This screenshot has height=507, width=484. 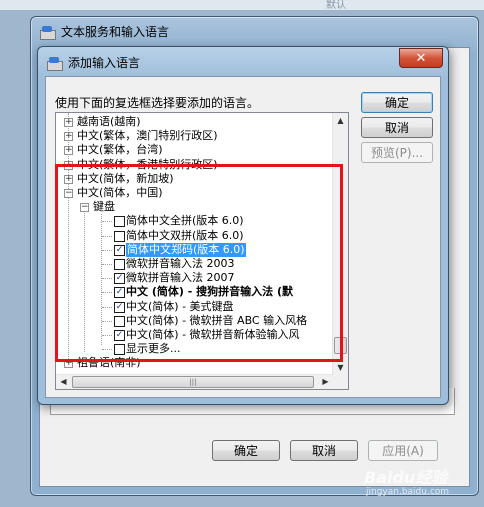 I want to click on tree-item-label: 中文 (简体) - 搜狗拼音输入法 (默, so click(x=209, y=292).